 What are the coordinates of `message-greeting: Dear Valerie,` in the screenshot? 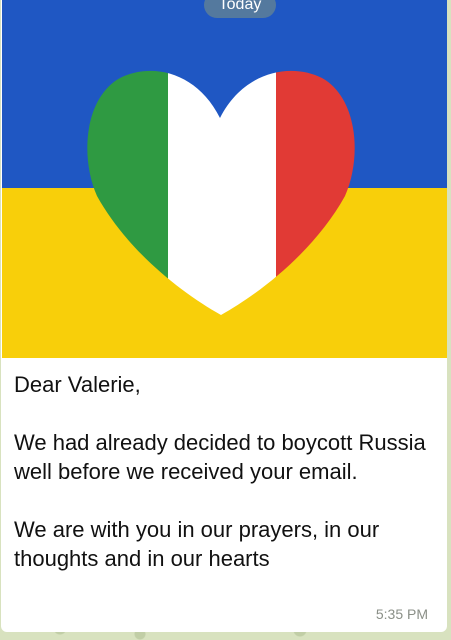 It's located at (77, 384).